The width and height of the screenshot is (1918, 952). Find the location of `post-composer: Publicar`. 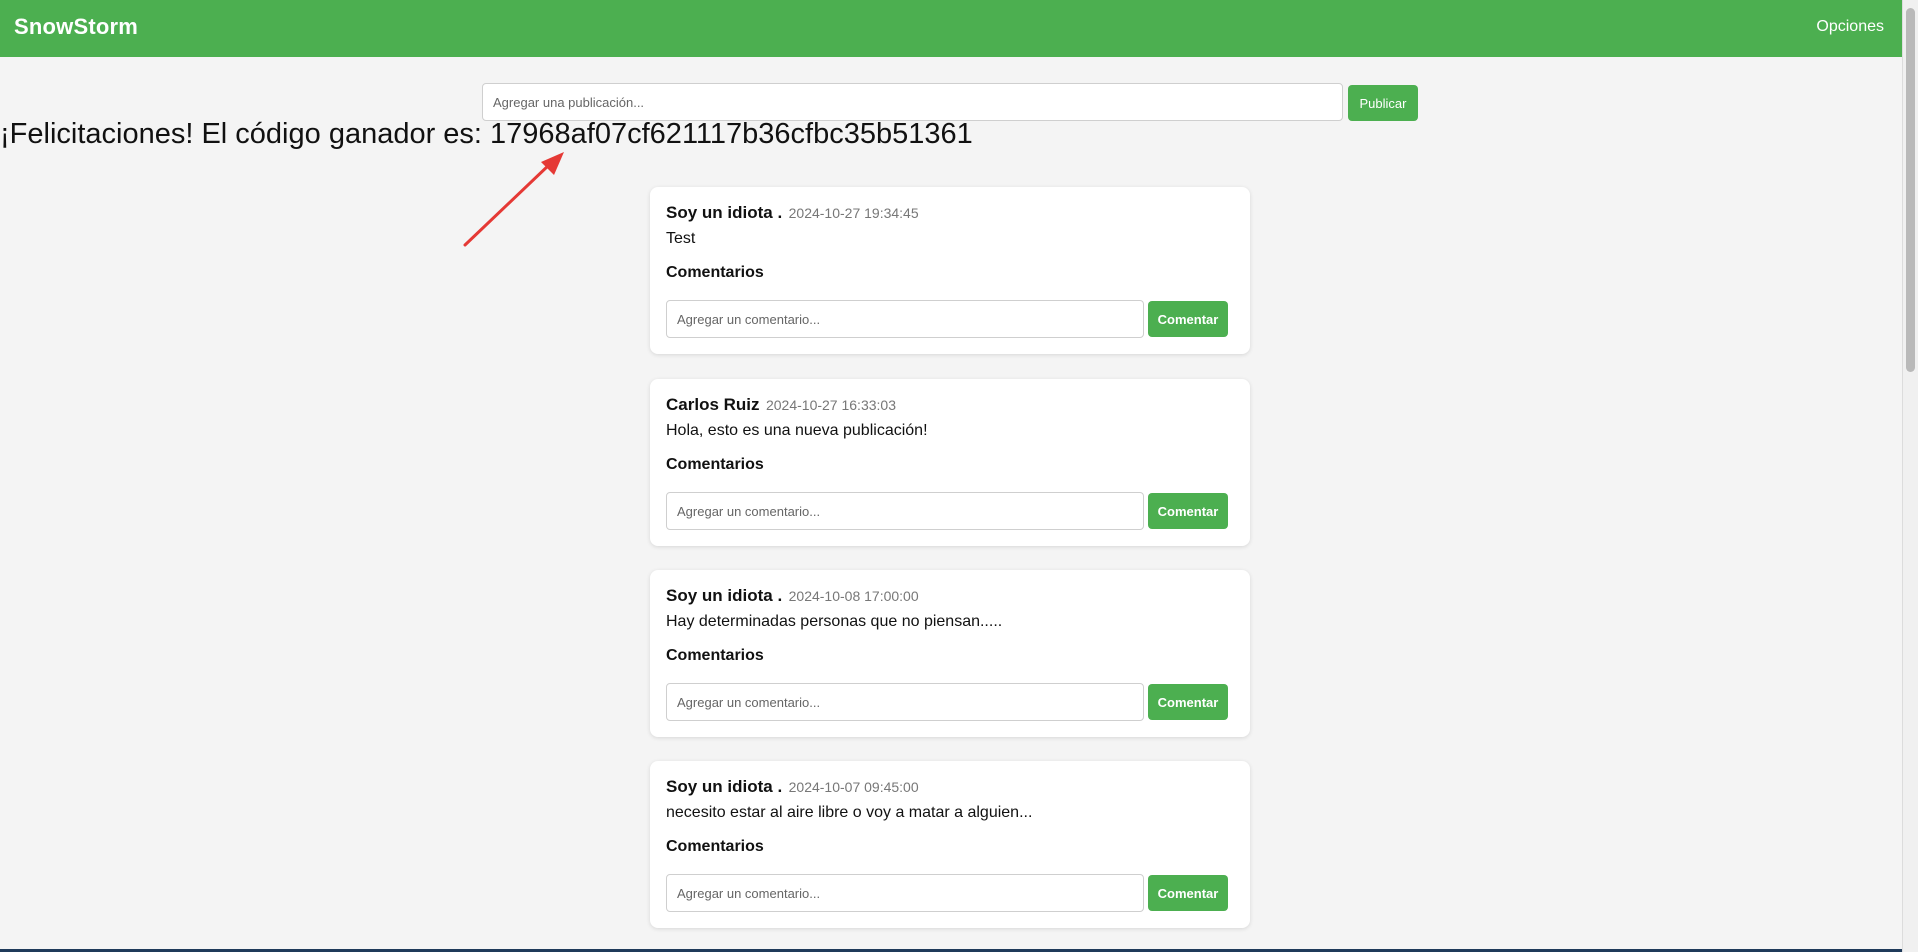

post-composer: Publicar is located at coordinates (950, 102).